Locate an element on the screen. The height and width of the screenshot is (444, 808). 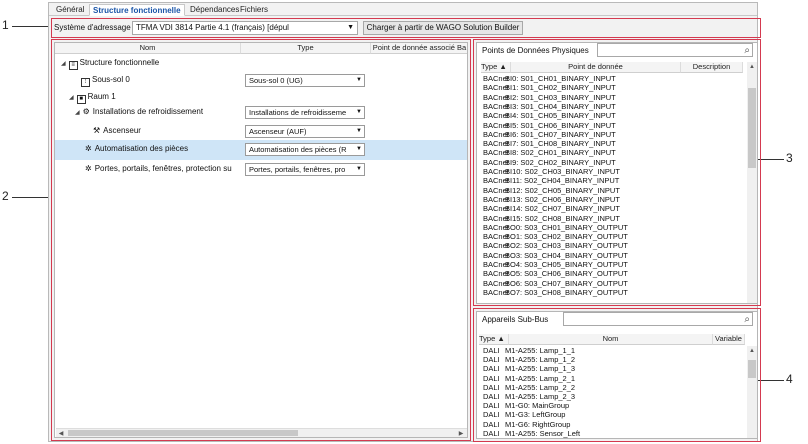
list-item-name: BI14: S02_CH07_BINARY_INPUT is located at coordinates (562, 209).